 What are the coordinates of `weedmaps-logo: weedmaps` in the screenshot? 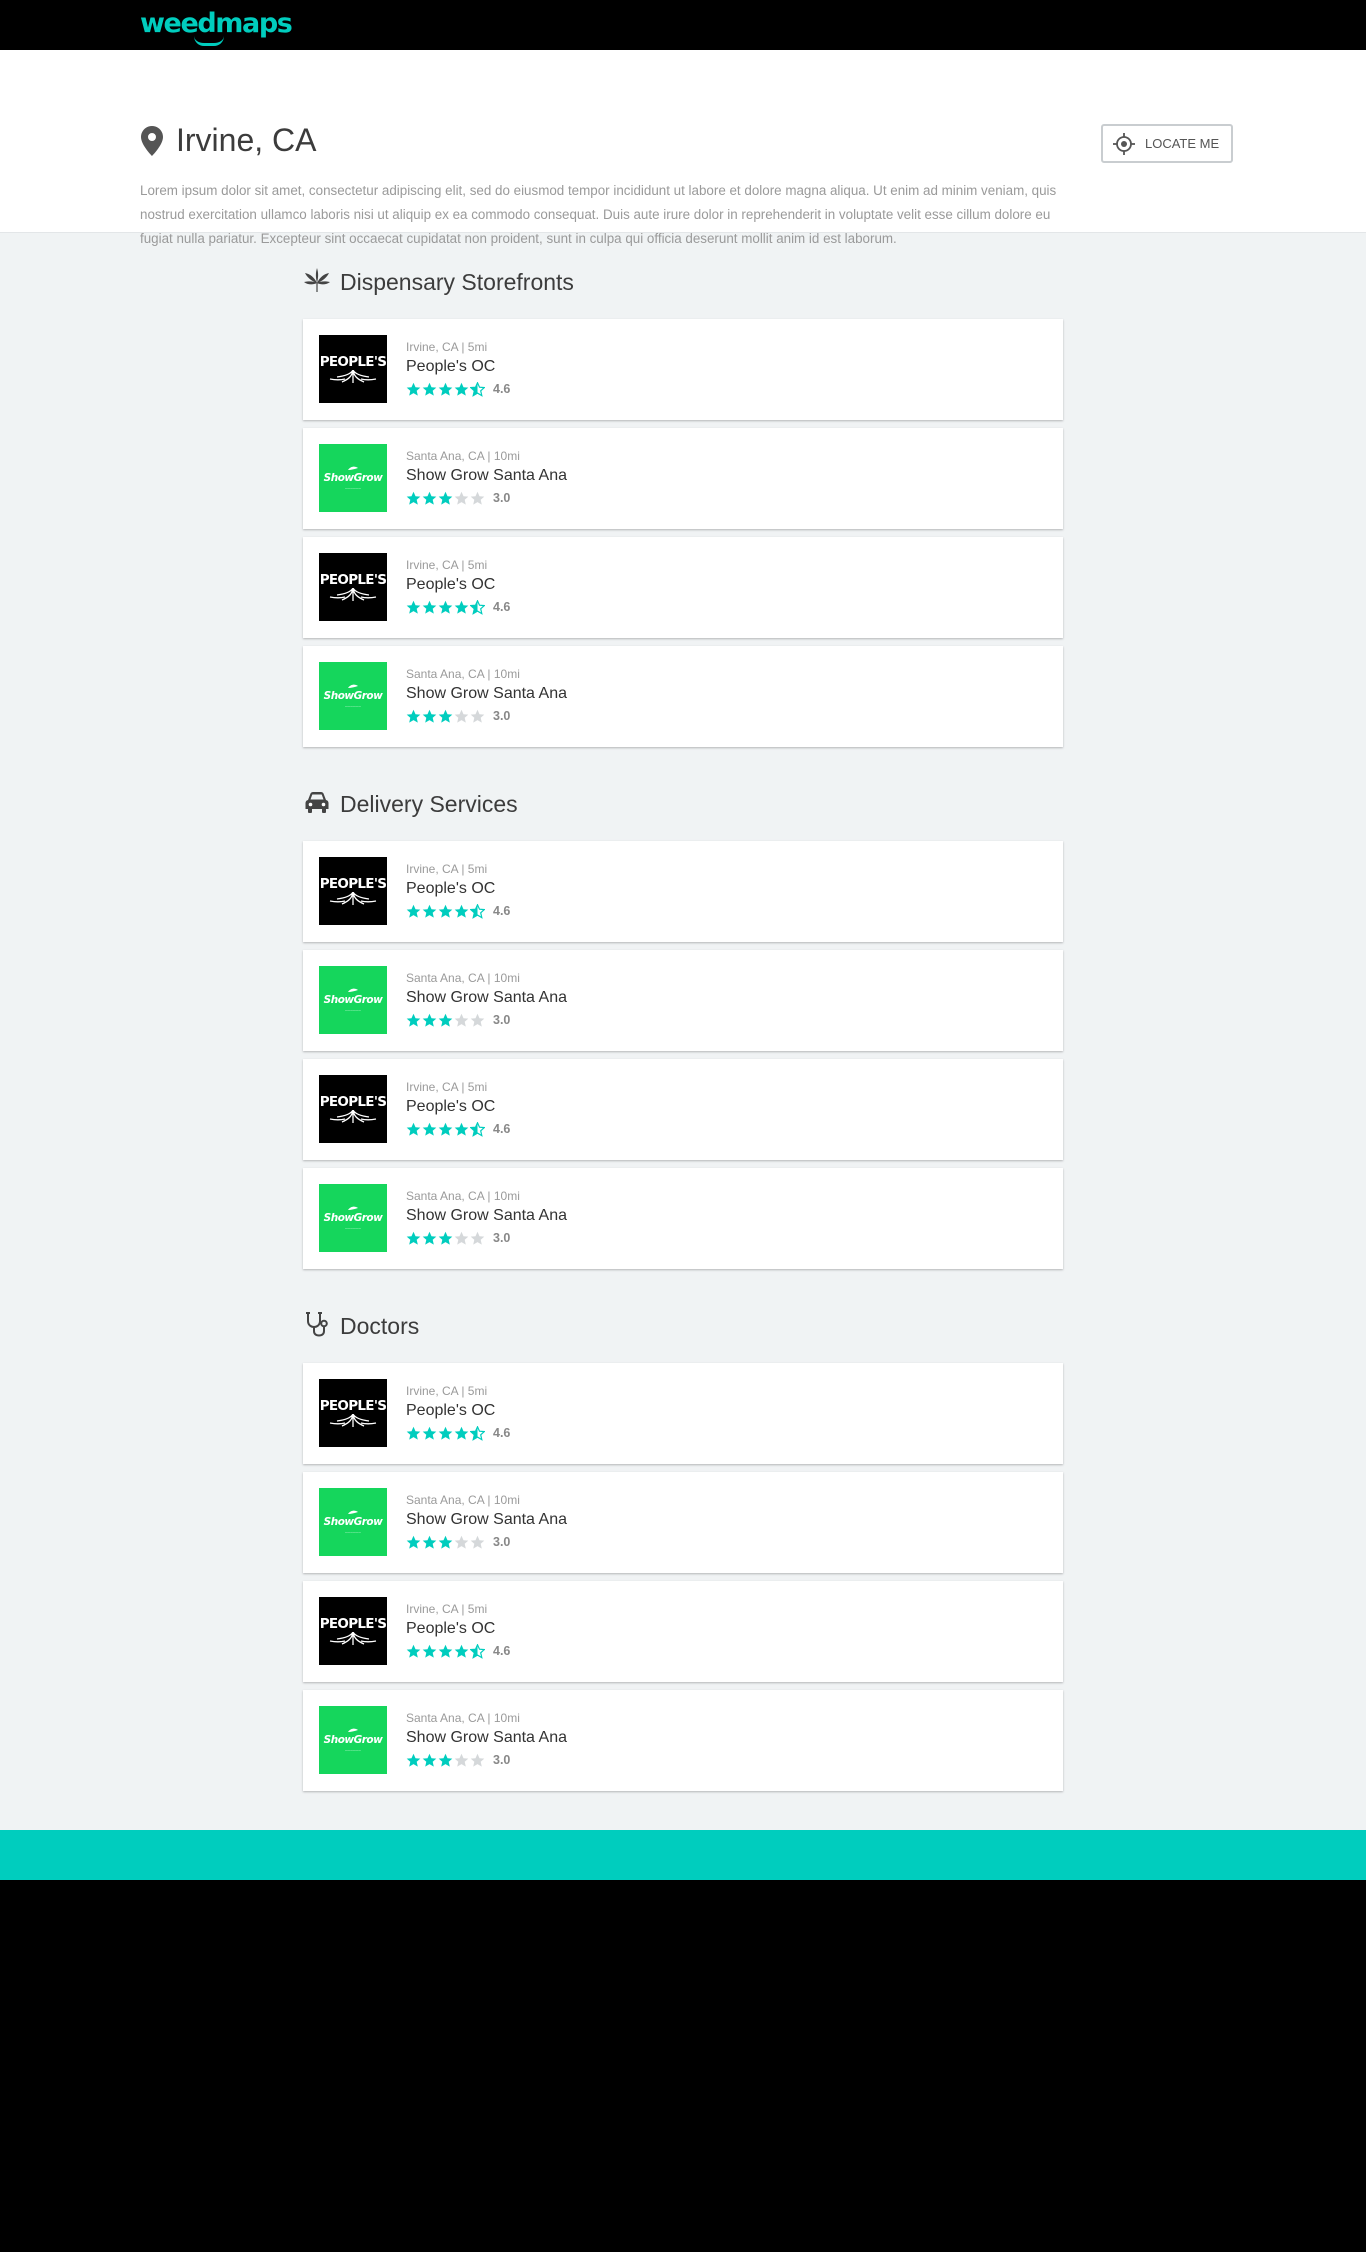 It's located at (216, 27).